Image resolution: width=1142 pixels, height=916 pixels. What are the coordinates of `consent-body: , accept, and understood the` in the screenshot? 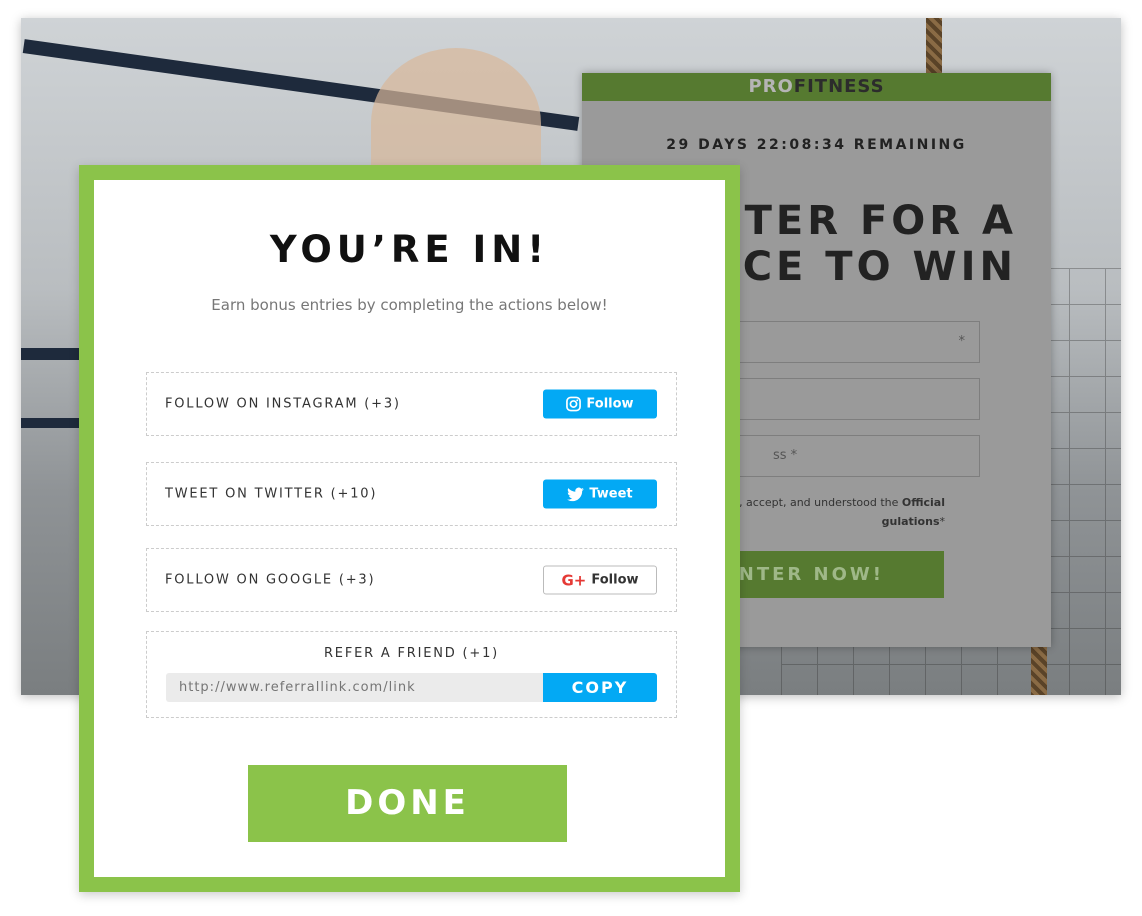 It's located at (820, 502).